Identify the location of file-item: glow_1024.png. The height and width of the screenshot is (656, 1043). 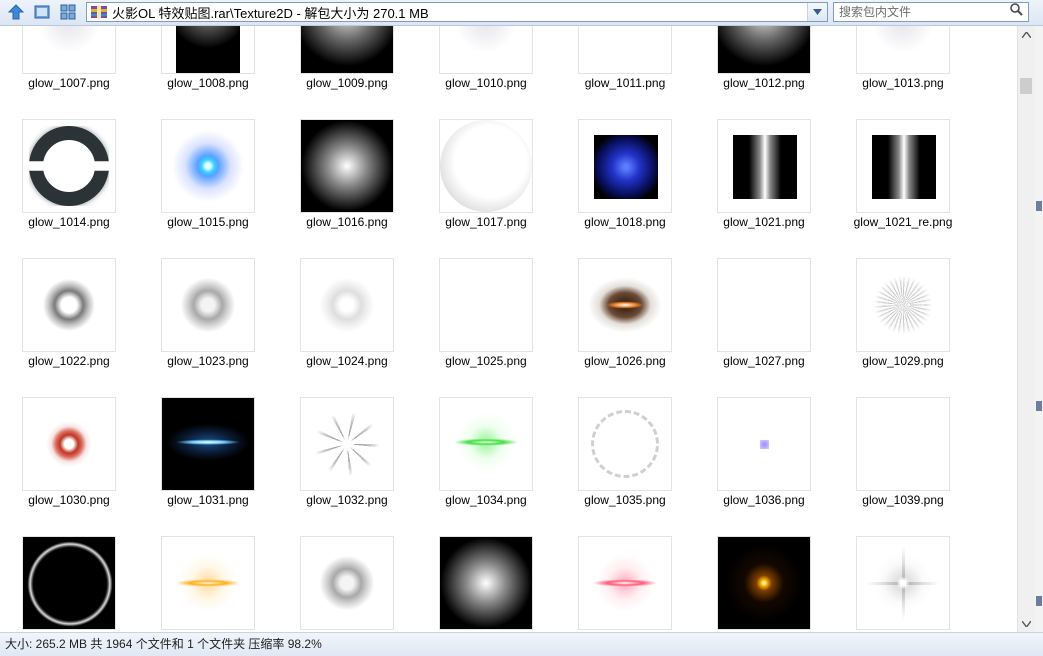
(343, 317).